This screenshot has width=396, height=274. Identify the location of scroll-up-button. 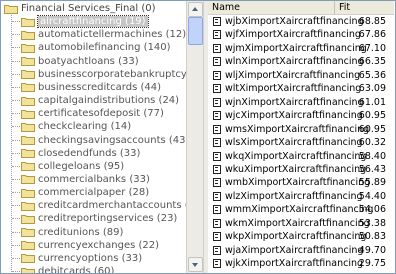
(195, 9).